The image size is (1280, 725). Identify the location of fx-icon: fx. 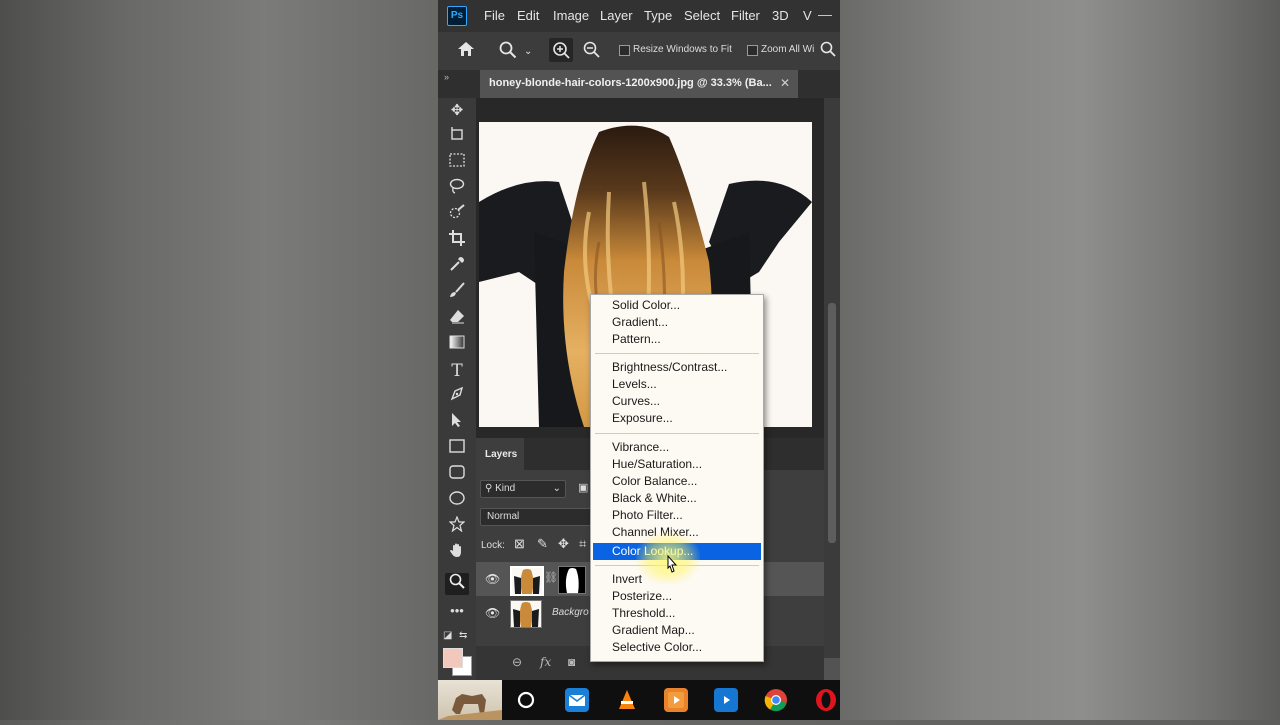
(545, 662).